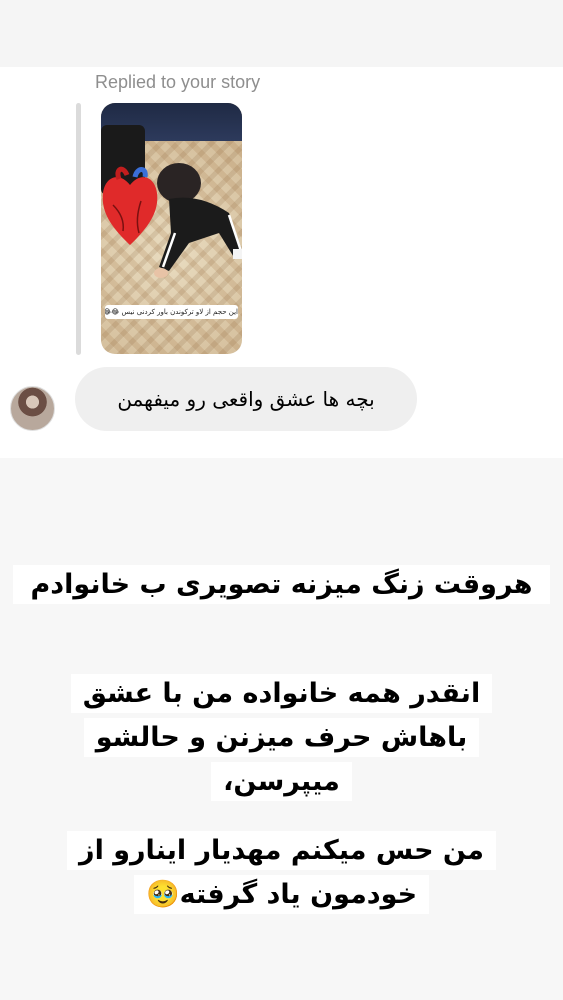  I want to click on message-bubble: بچه ها عشق واقعی رو میفهمن, so click(246, 399).